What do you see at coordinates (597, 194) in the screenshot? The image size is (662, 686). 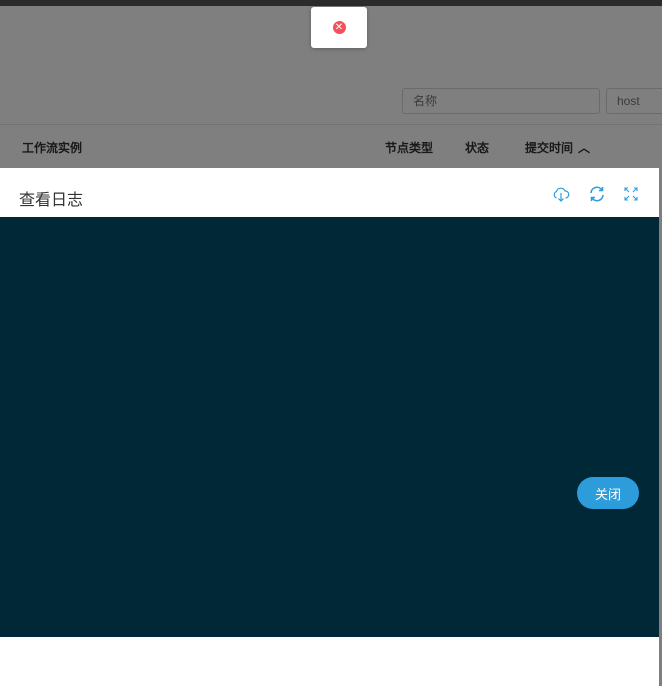 I see `refresh-icon` at bounding box center [597, 194].